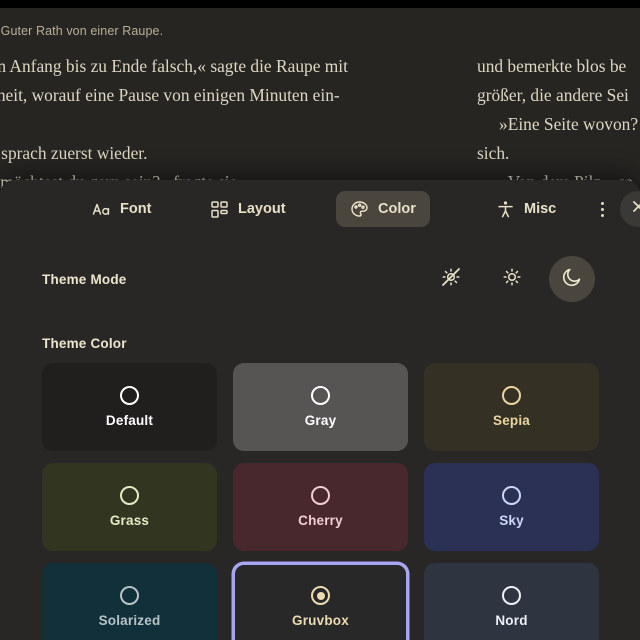 This screenshot has height=640, width=640. Describe the element at coordinates (511, 520) in the screenshot. I see `theme-color-label: Sky` at that location.